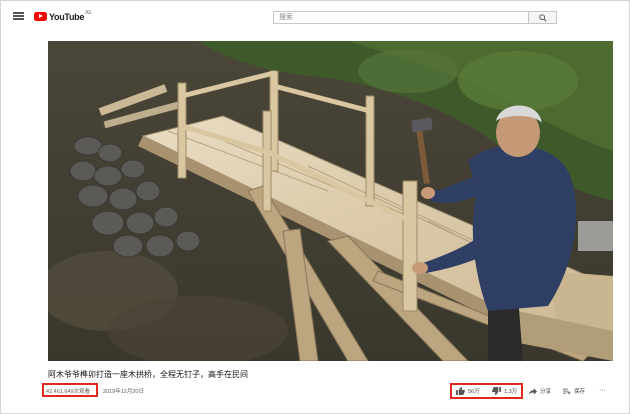 This screenshot has height=414, width=630. Describe the element at coordinates (603, 390) in the screenshot. I see `more-icon: ⋯` at that location.